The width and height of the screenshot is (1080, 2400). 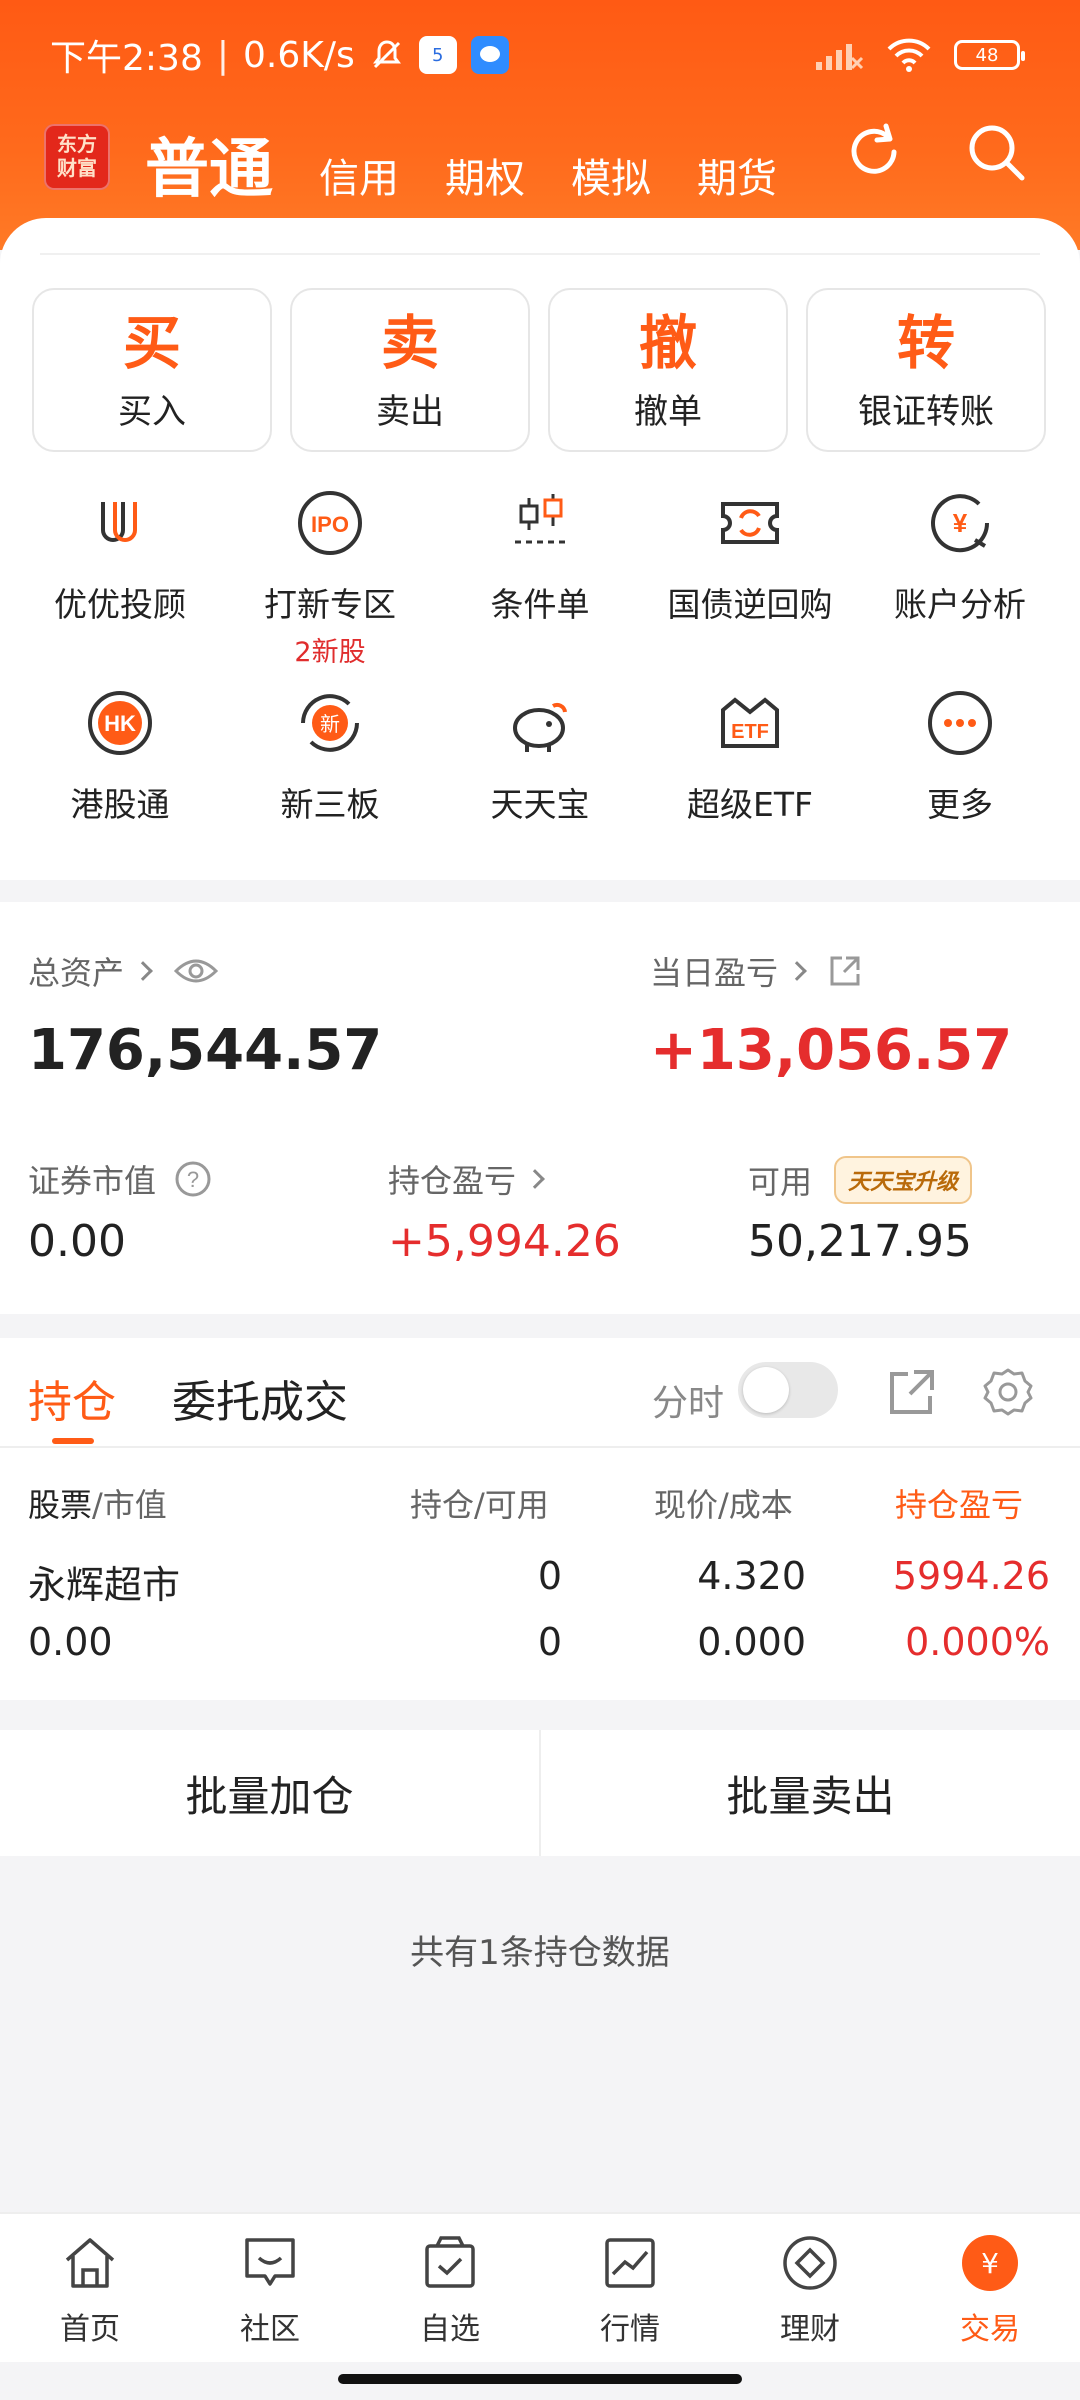 I want to click on grid-label: 优优投顾, so click(x=120, y=604).